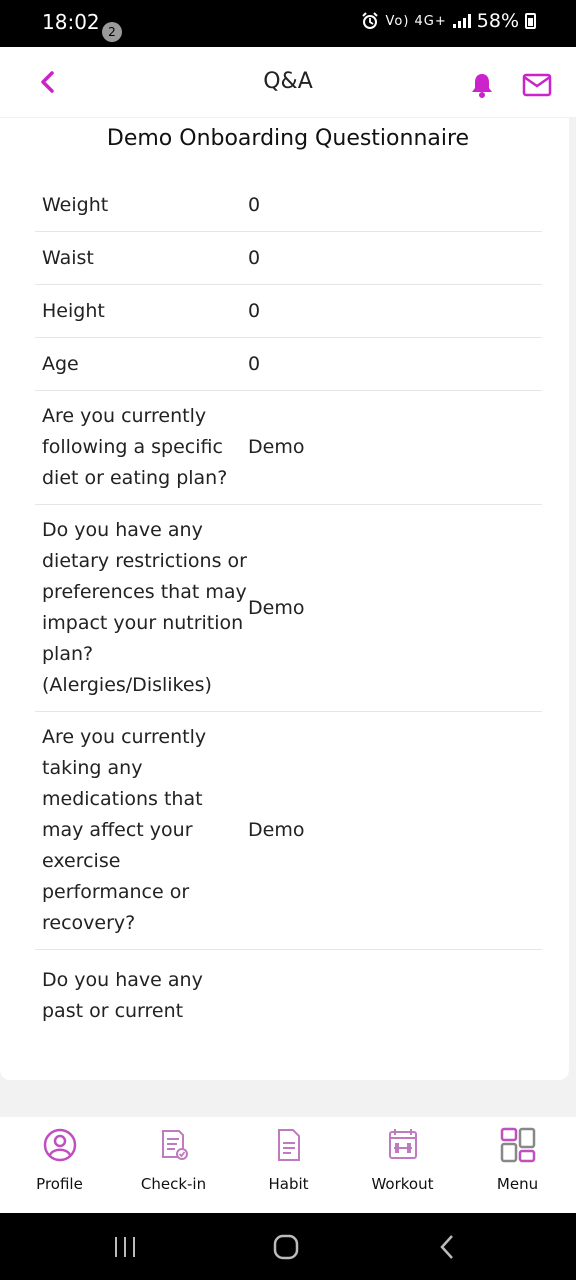 The image size is (576, 1280). I want to click on qa-row: Waist 0, so click(288, 258).